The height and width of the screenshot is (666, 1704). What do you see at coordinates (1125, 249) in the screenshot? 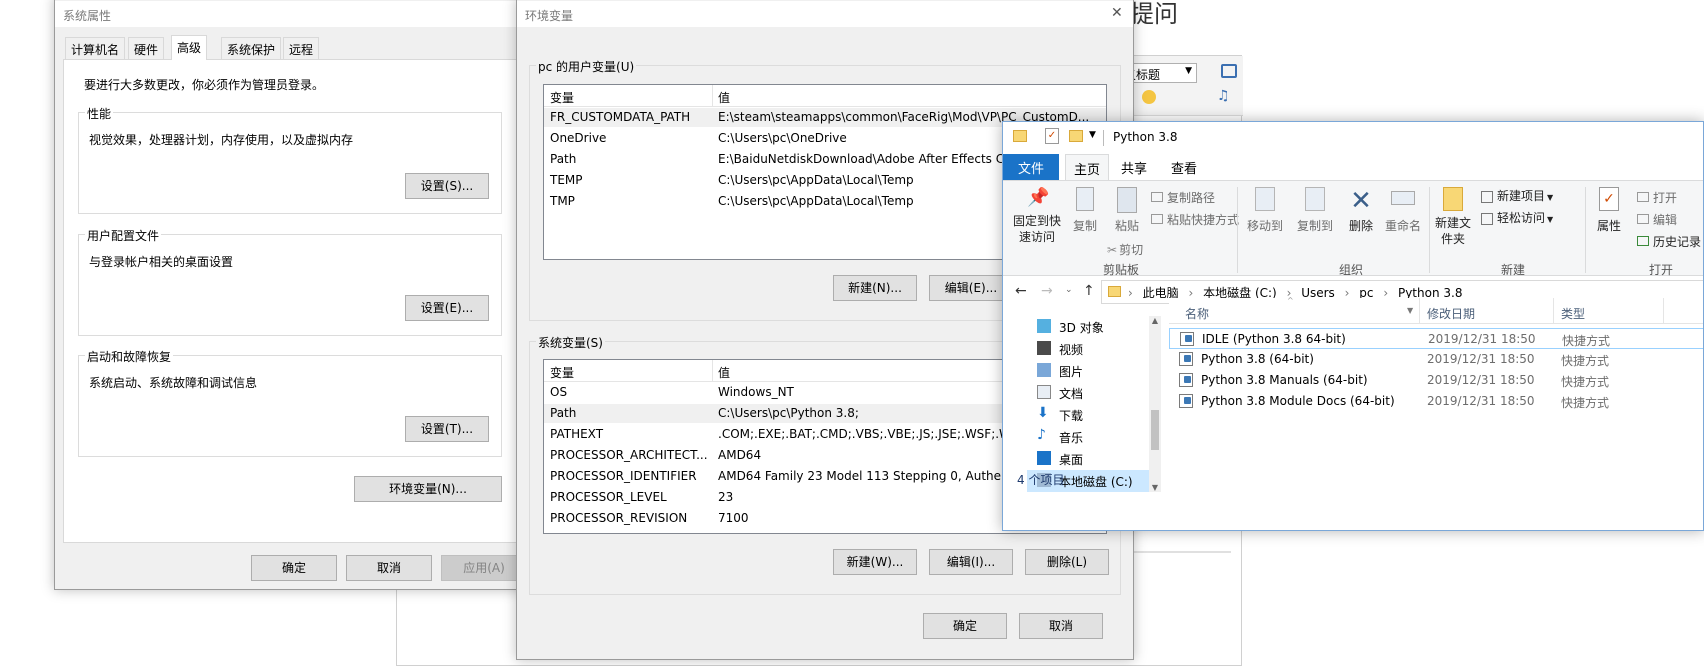
I see `cut-button: ✂ 剪切` at bounding box center [1125, 249].